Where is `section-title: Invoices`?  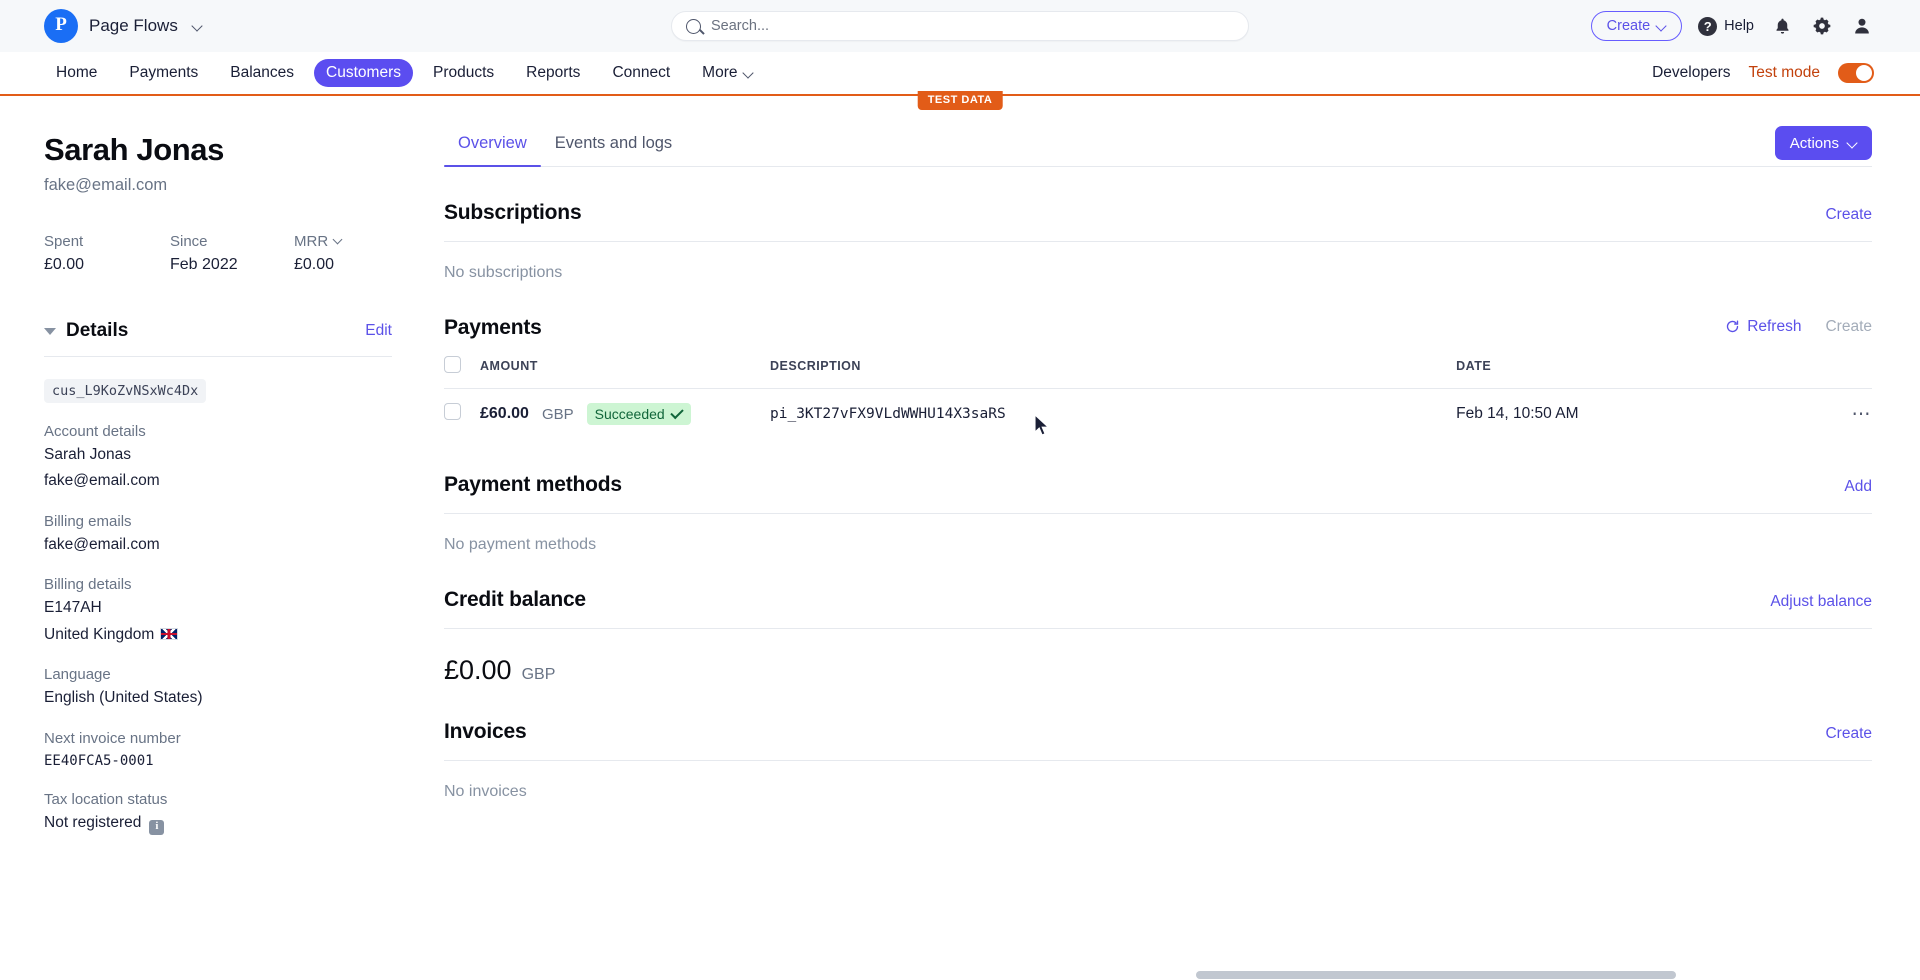 section-title: Invoices is located at coordinates (485, 731).